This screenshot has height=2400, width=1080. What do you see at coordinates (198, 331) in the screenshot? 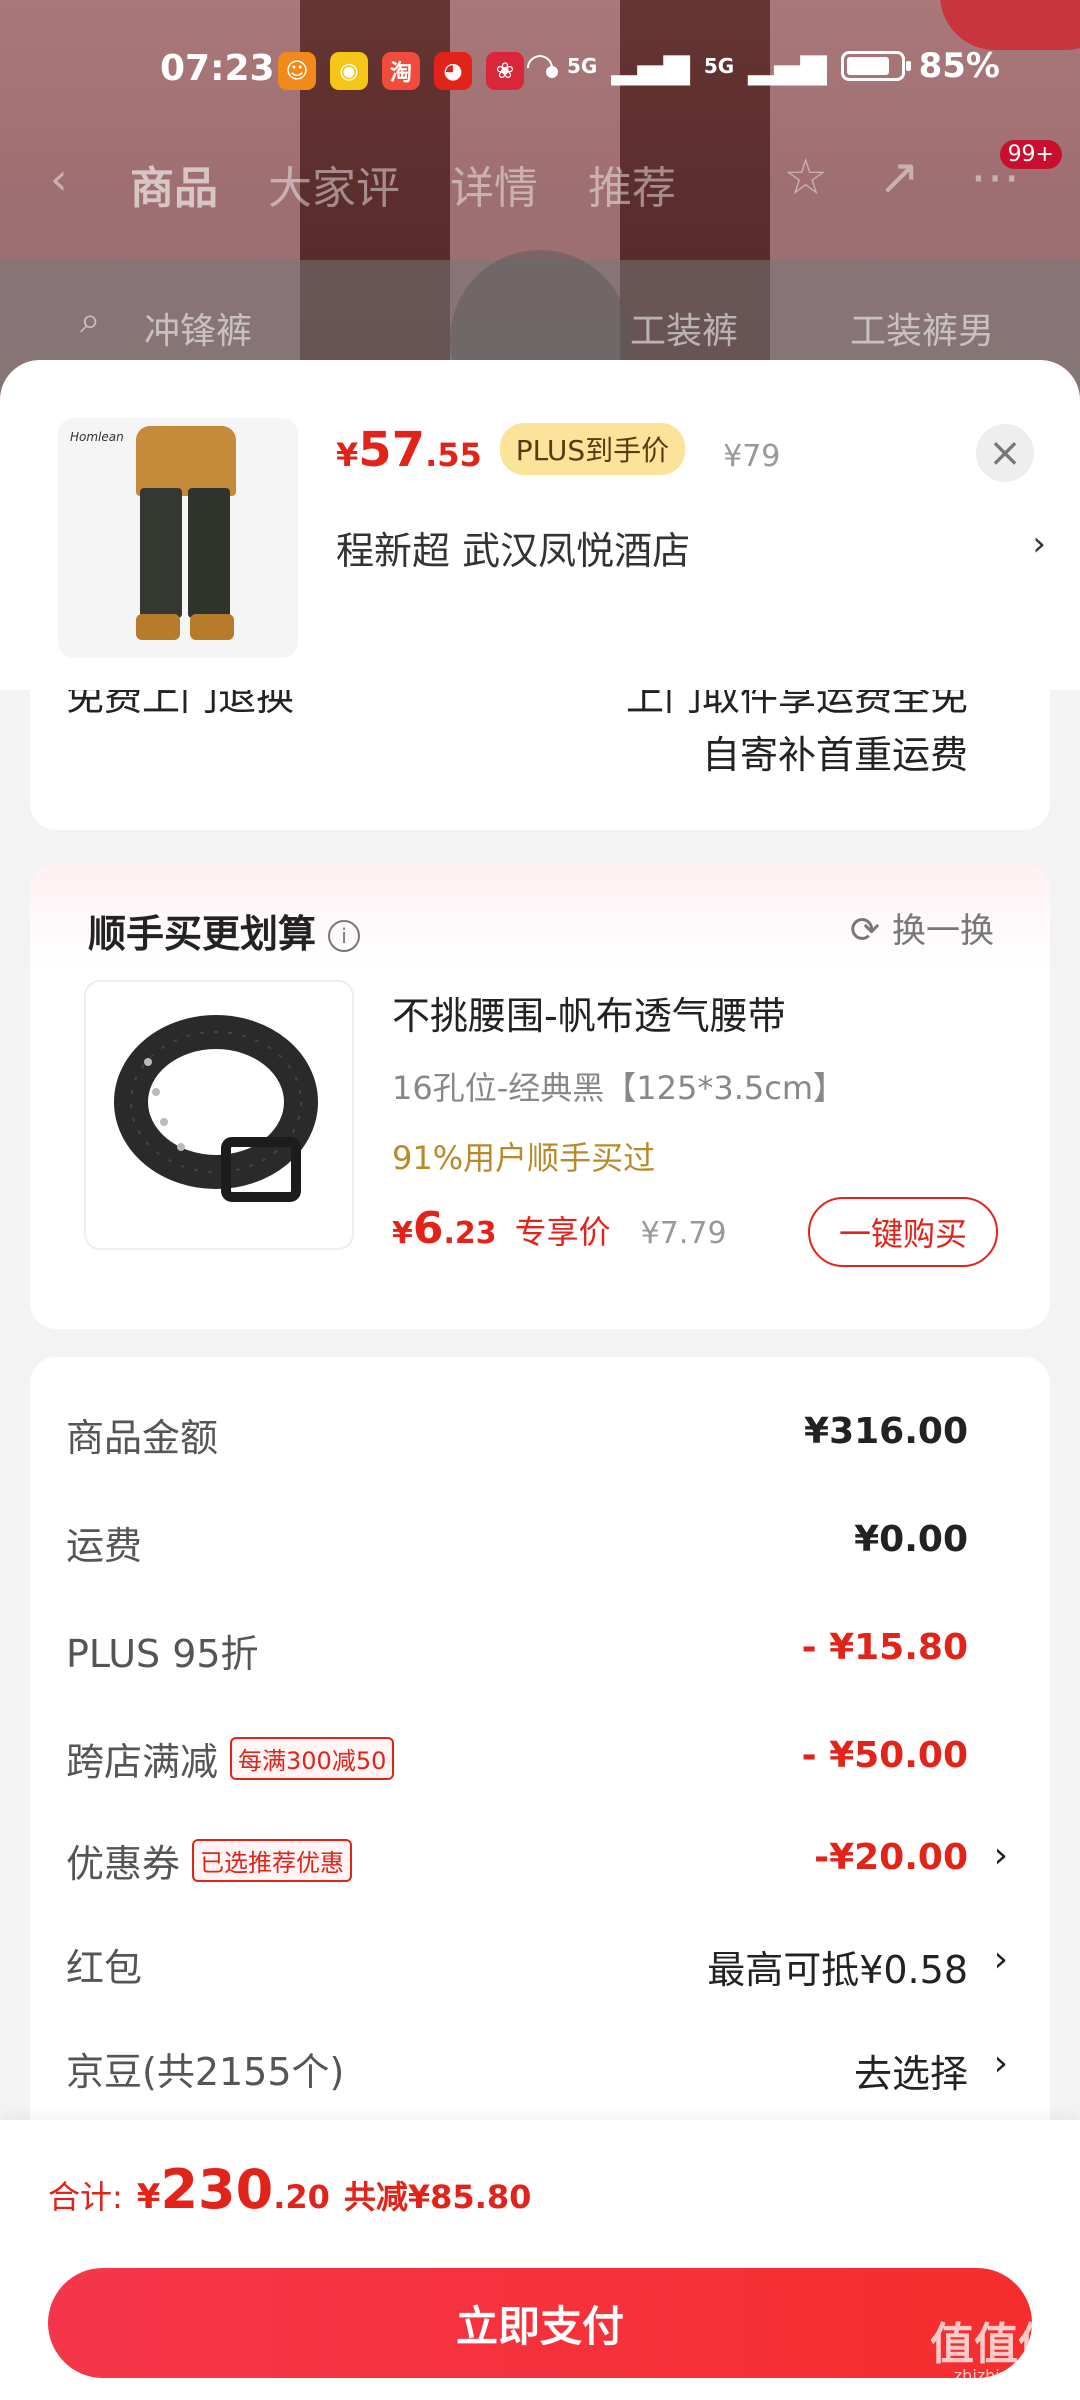
I see `search-placeholder: 冲锋裤` at bounding box center [198, 331].